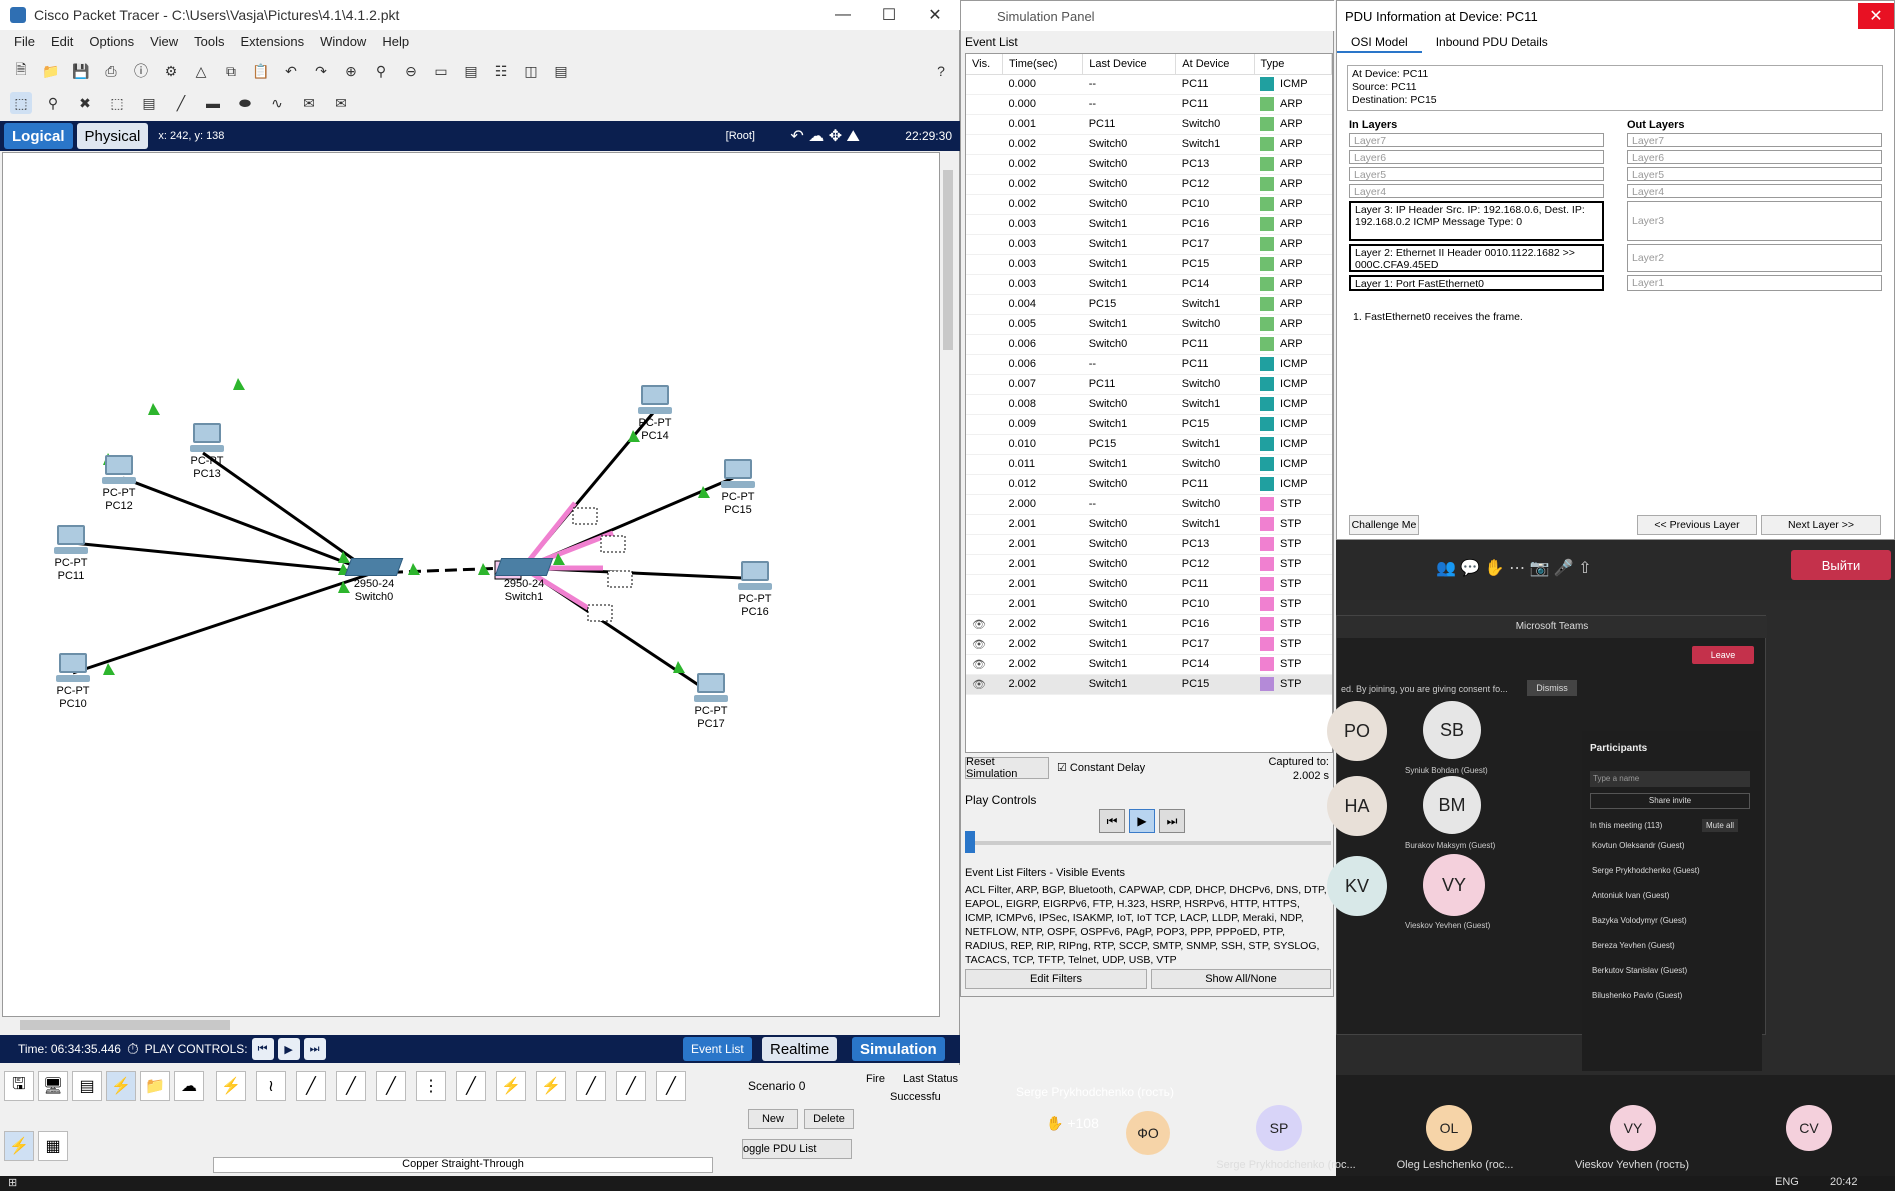 This screenshot has height=1191, width=1895. Describe the element at coordinates (1492, 43) in the screenshot. I see `tab-inbound-pdu: Inbound PDU Details` at that location.